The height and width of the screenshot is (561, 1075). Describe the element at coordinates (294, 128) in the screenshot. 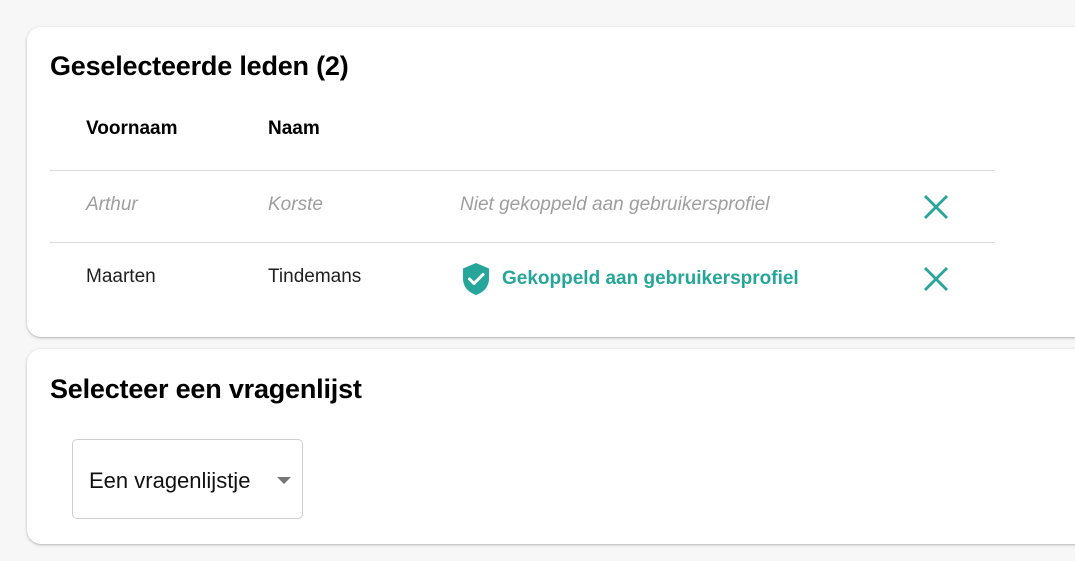

I see `column-header-last-name: Naam` at that location.